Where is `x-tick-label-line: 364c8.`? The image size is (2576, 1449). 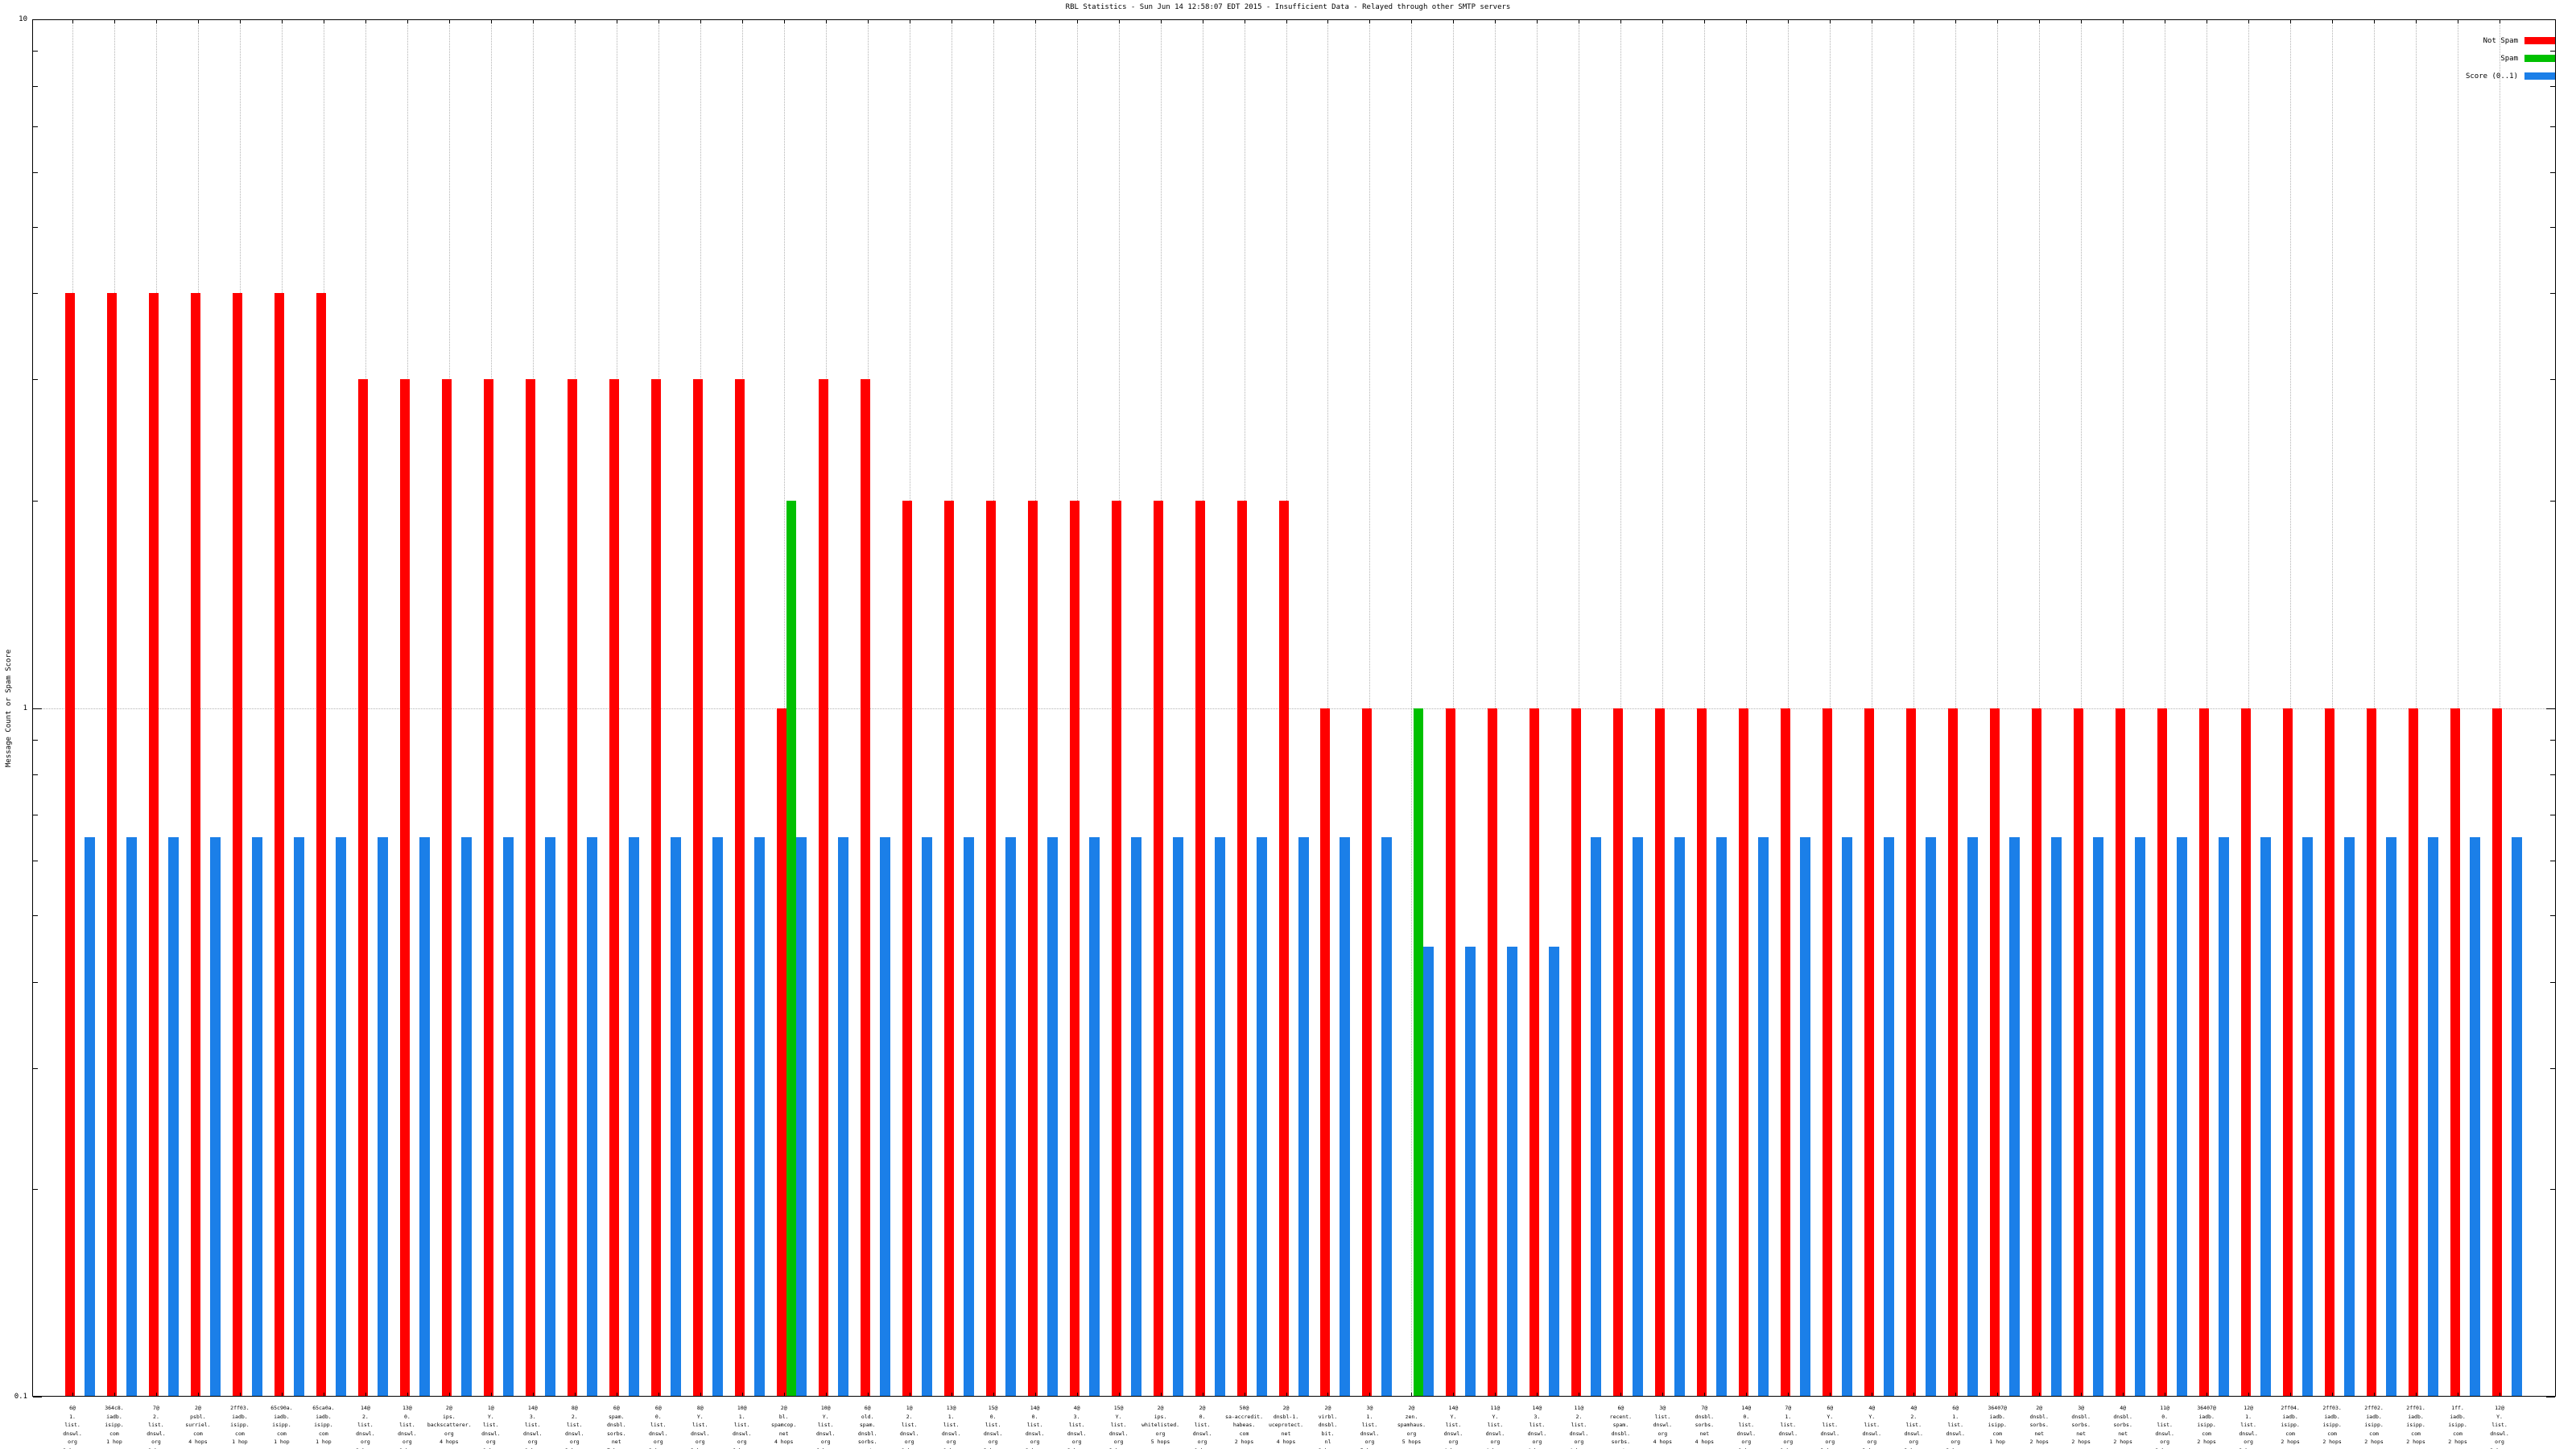 x-tick-label-line: 364c8. is located at coordinates (114, 1408).